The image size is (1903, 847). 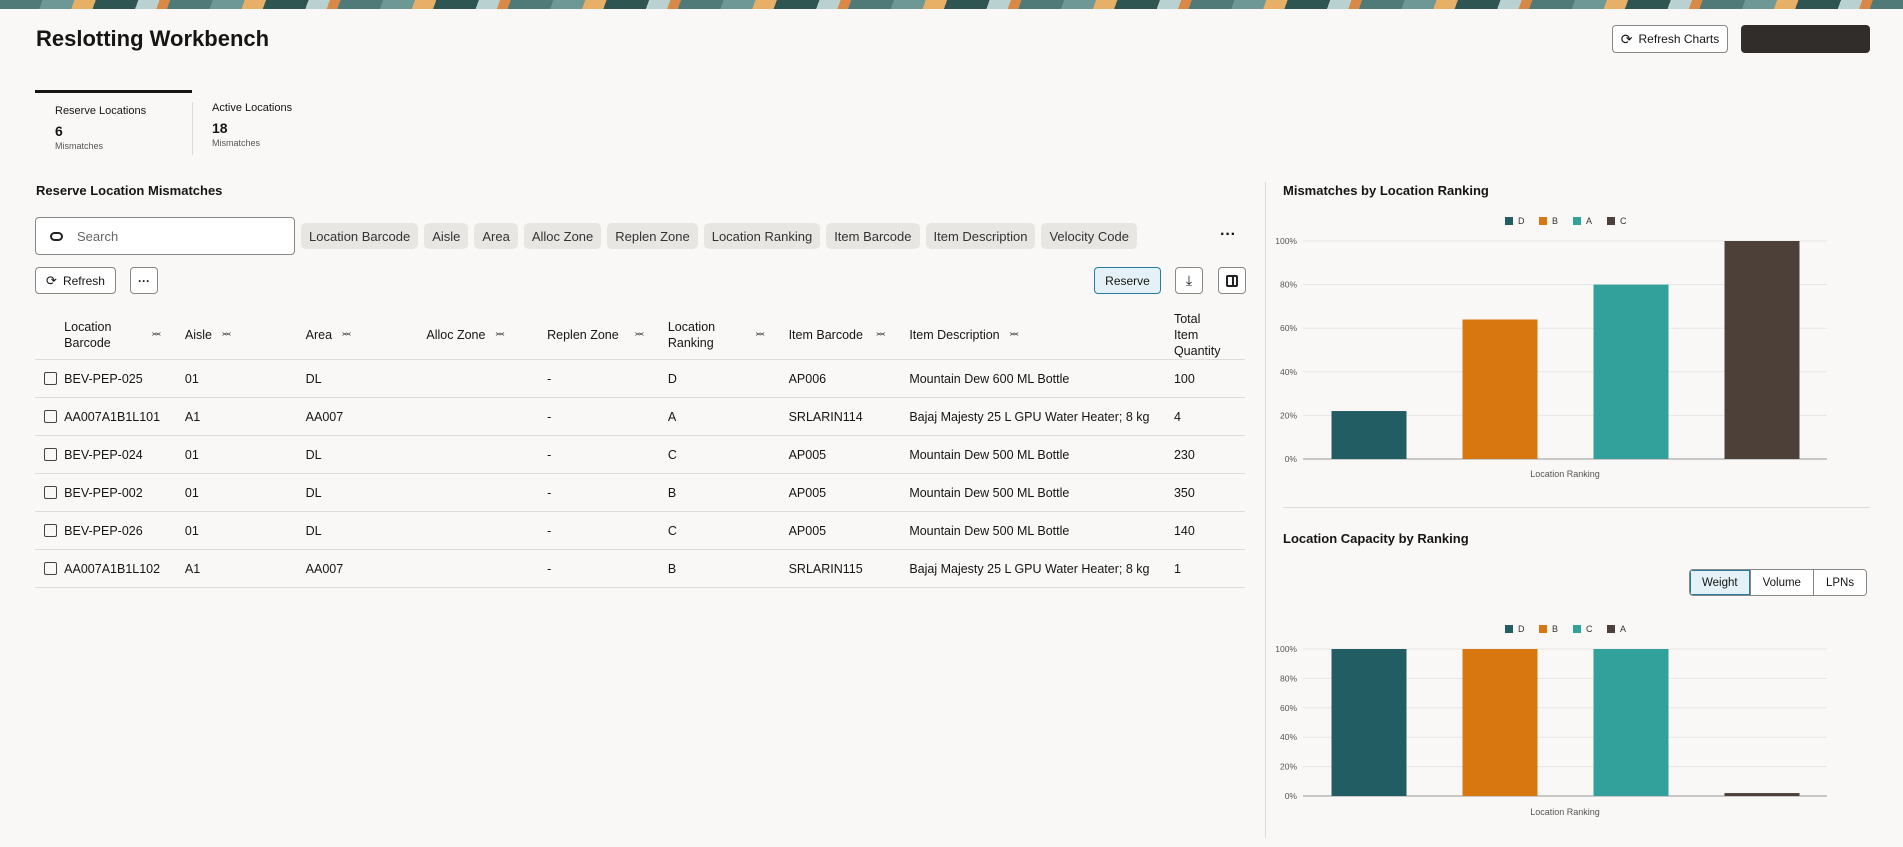 I want to click on y-tick-label: 40%, so click(x=1288, y=737).